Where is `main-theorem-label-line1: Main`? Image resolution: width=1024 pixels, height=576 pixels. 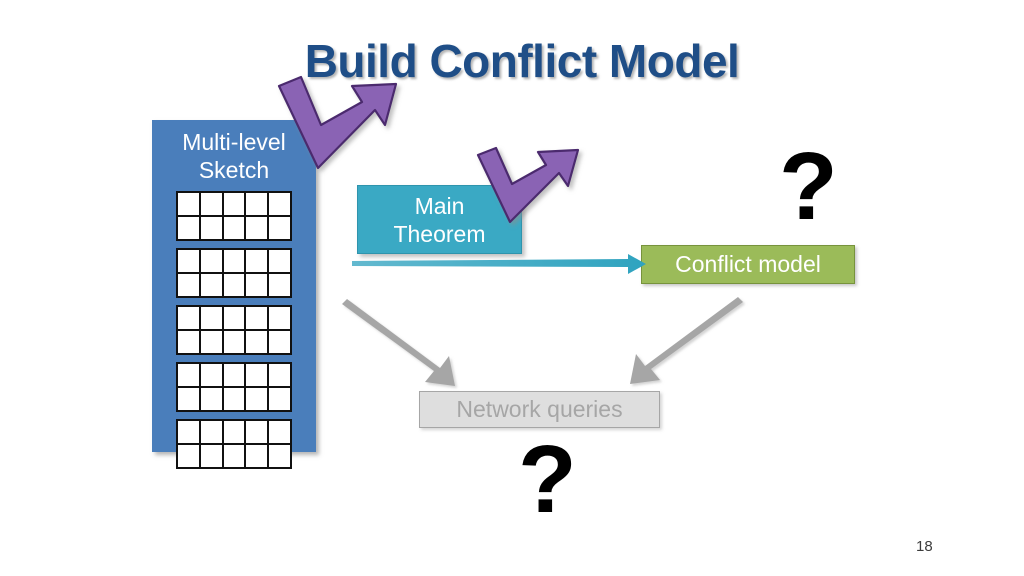 main-theorem-label-line1: Main is located at coordinates (439, 205).